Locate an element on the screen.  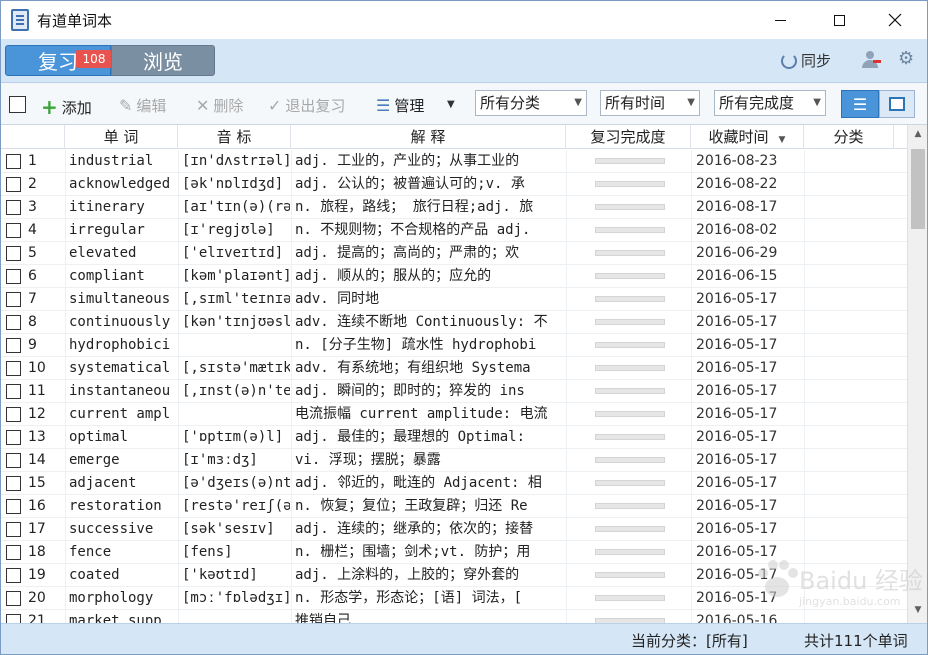
vertical-scrollbar: ▲ ▼ is located at coordinates (917, 374).